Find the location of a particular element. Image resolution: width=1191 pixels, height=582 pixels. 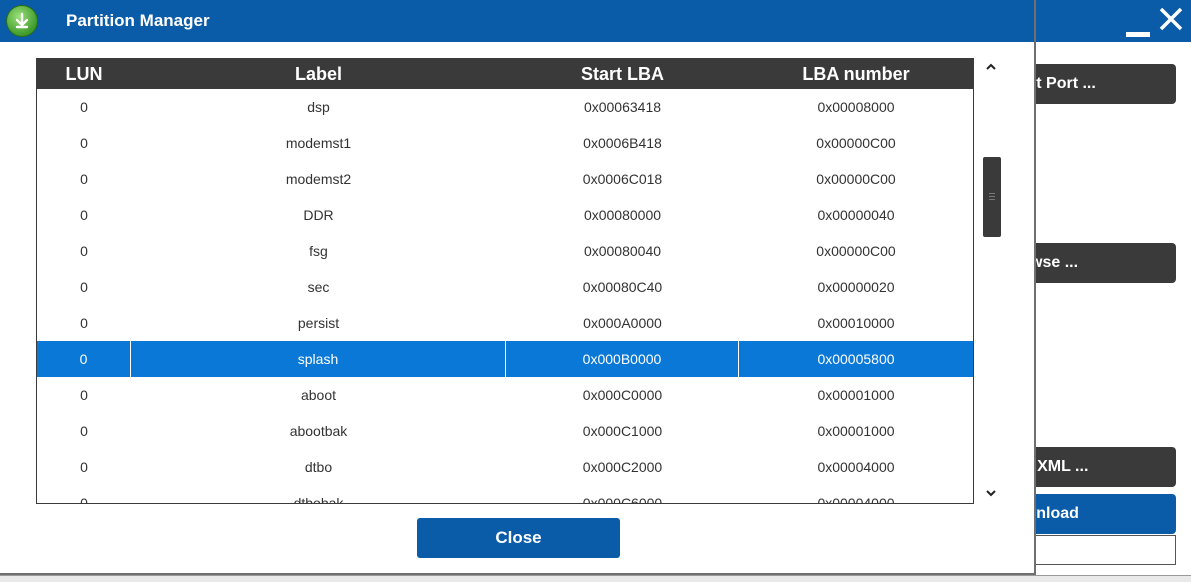

cell-start-lba: 0x0006B418 is located at coordinates (622, 143).